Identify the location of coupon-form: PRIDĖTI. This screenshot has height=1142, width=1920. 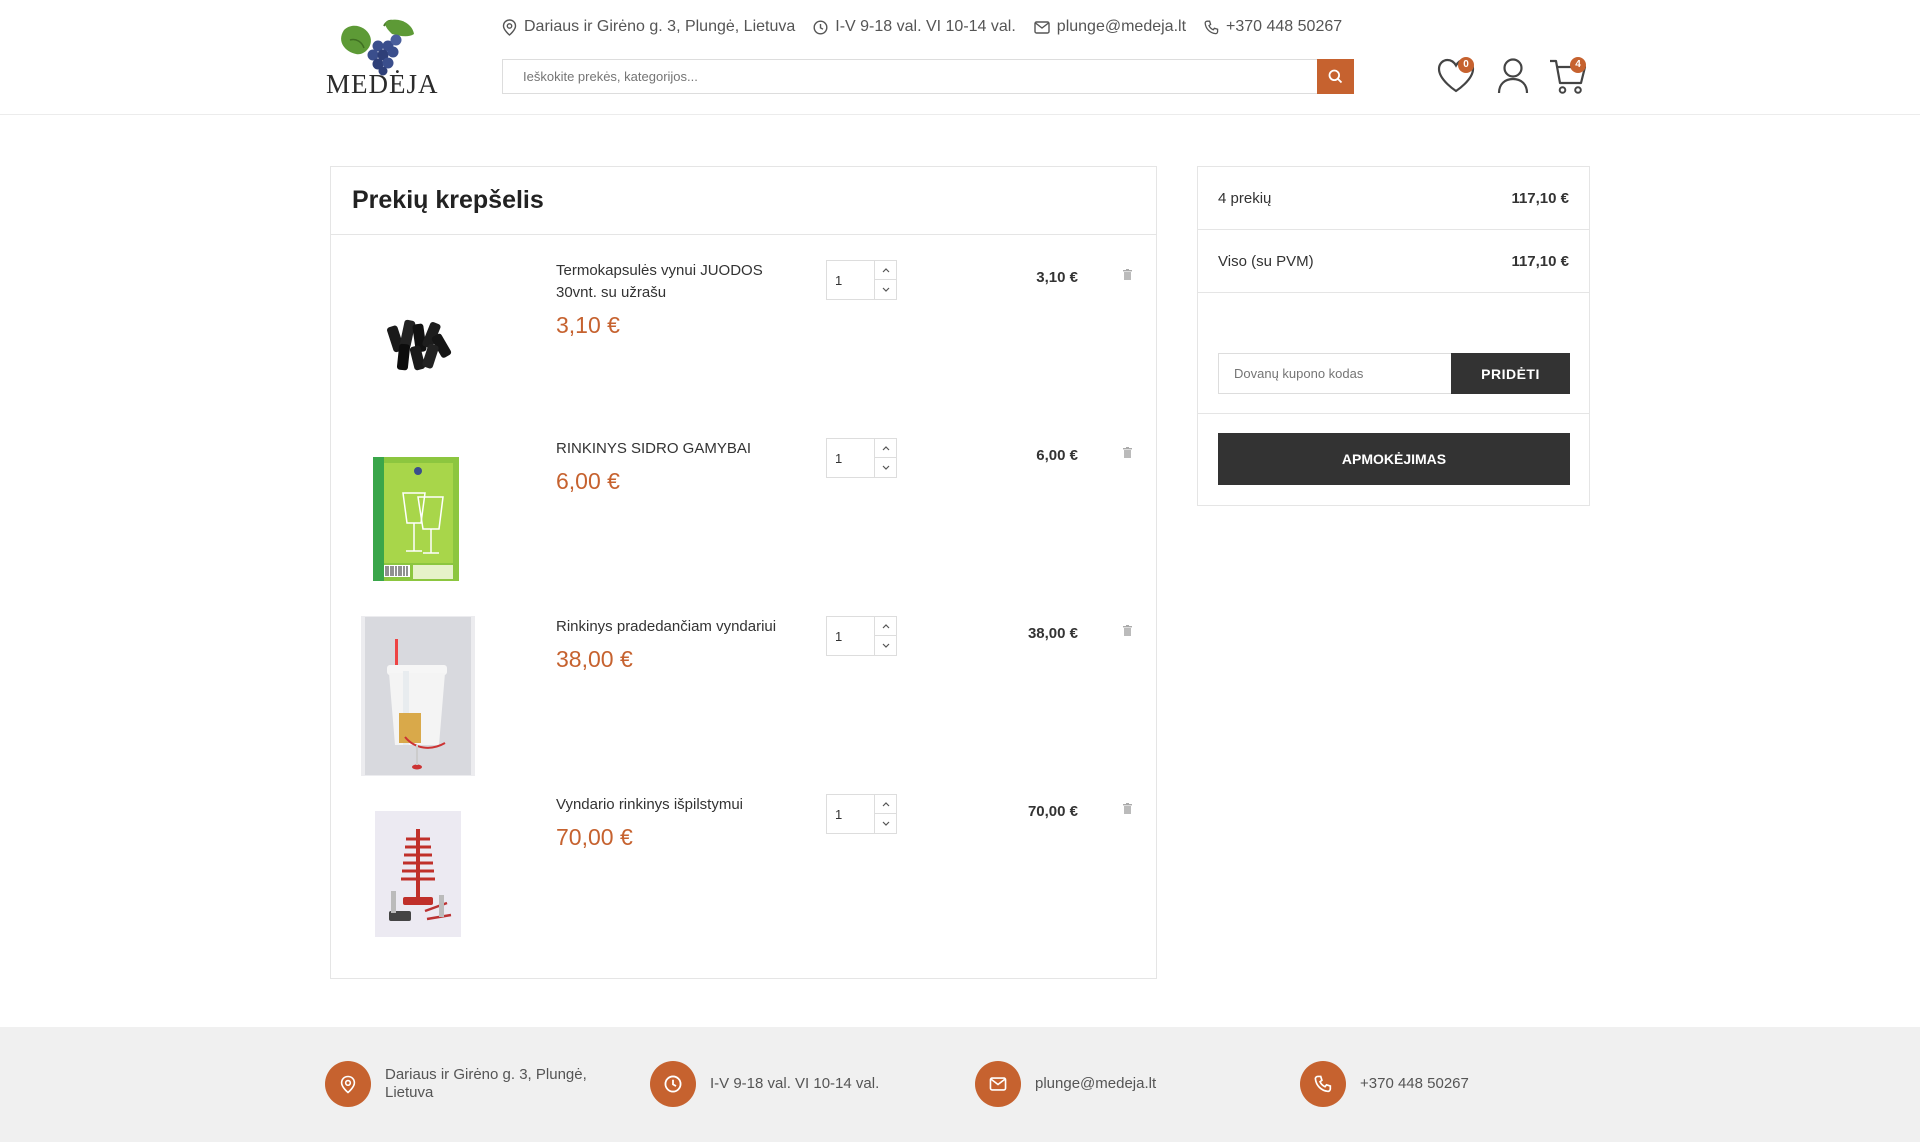
(1394, 373).